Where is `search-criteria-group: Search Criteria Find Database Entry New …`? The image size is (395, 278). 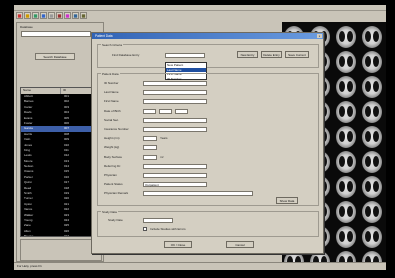 search-criteria-group: Search Criteria Find Database Entry New … is located at coordinates (208, 55).